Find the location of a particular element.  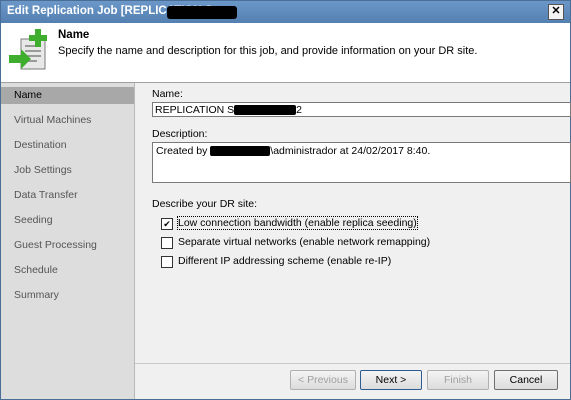

sidebar-item-guest-processing: Guest Processing is located at coordinates (67, 245).